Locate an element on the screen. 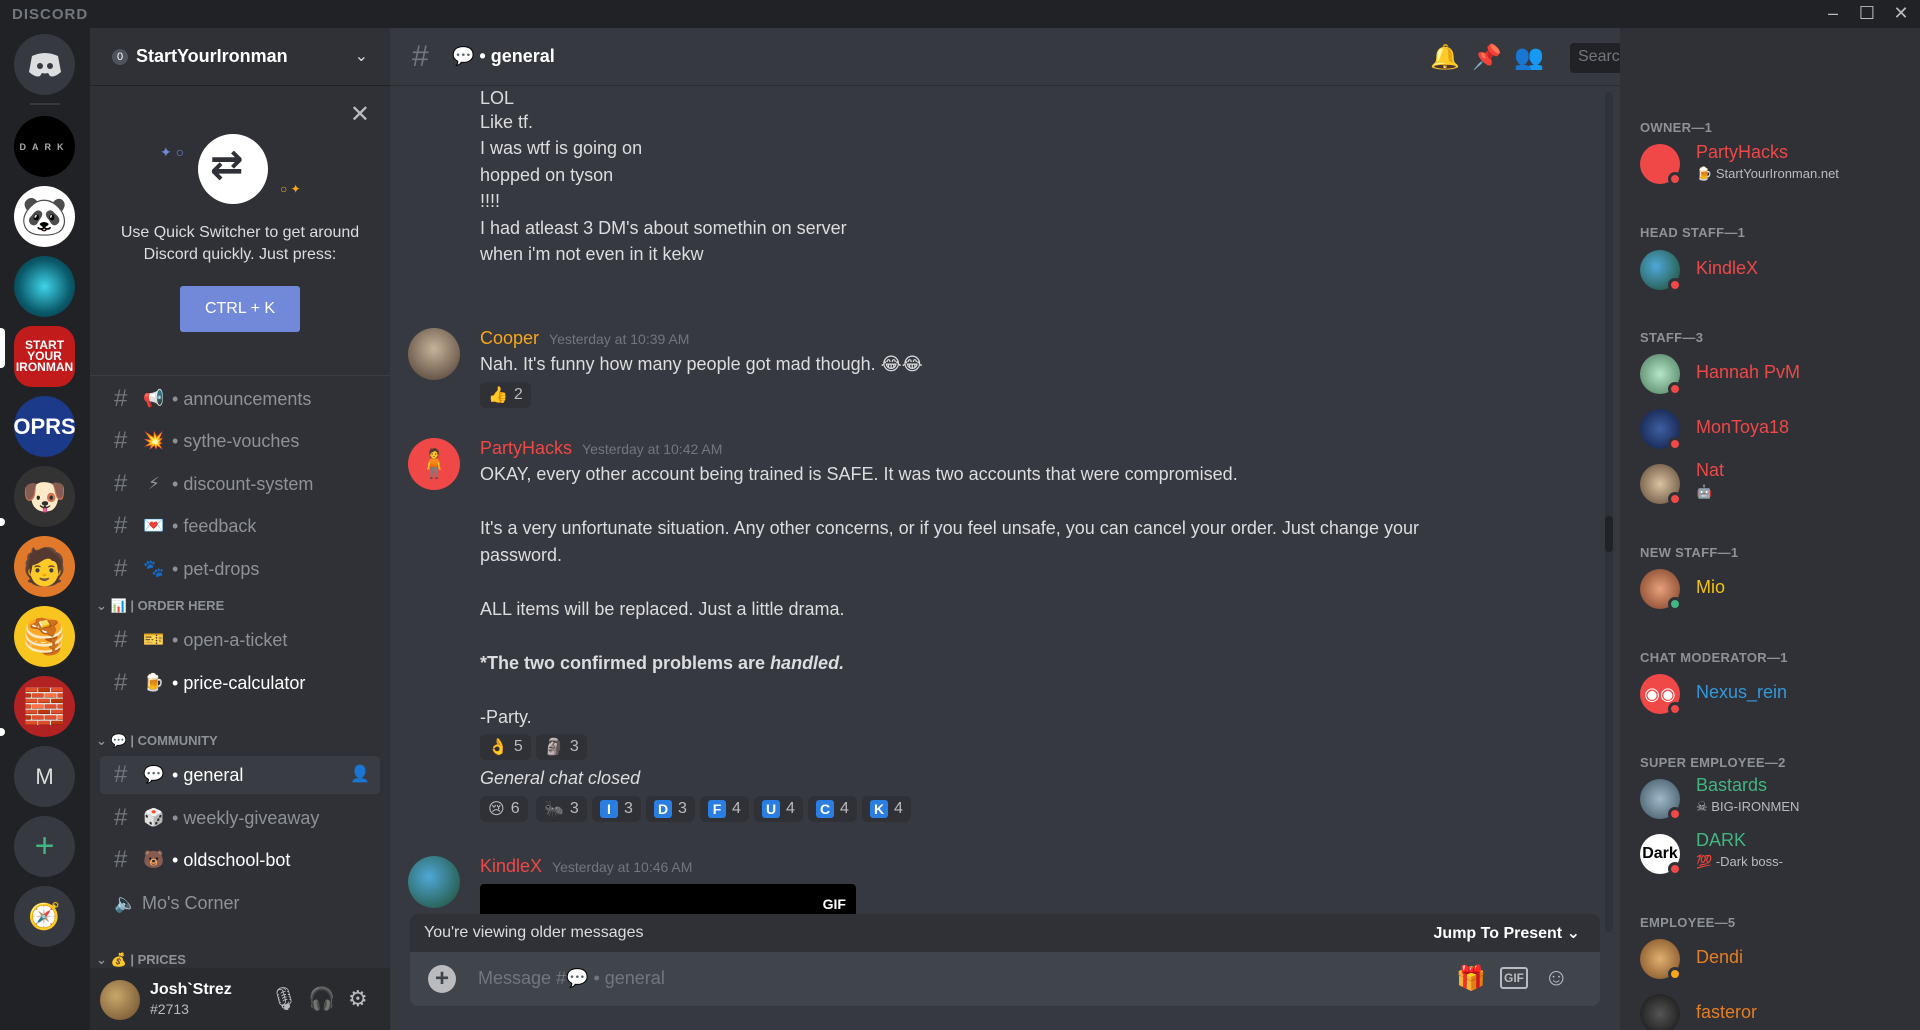  message-author: PartyHacks Yesterday at 10:42 AM is located at coordinates (601, 448).